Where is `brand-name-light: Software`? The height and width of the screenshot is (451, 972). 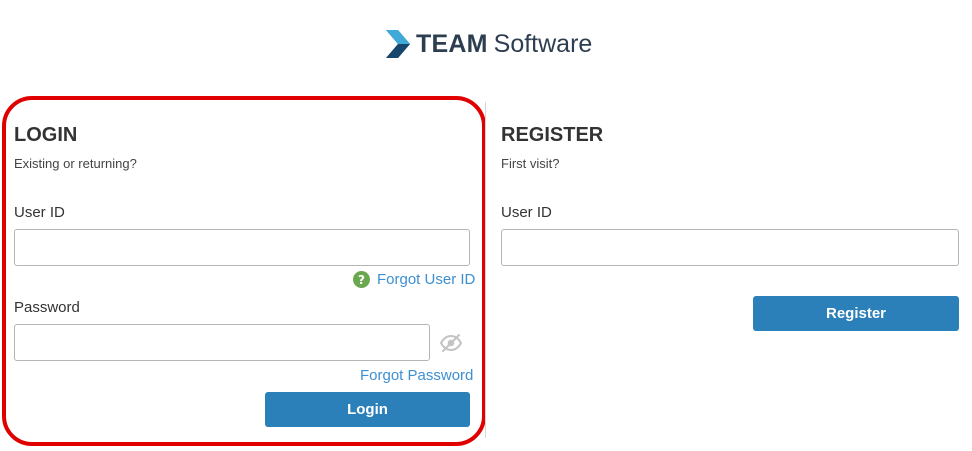
brand-name-light: Software is located at coordinates (543, 43).